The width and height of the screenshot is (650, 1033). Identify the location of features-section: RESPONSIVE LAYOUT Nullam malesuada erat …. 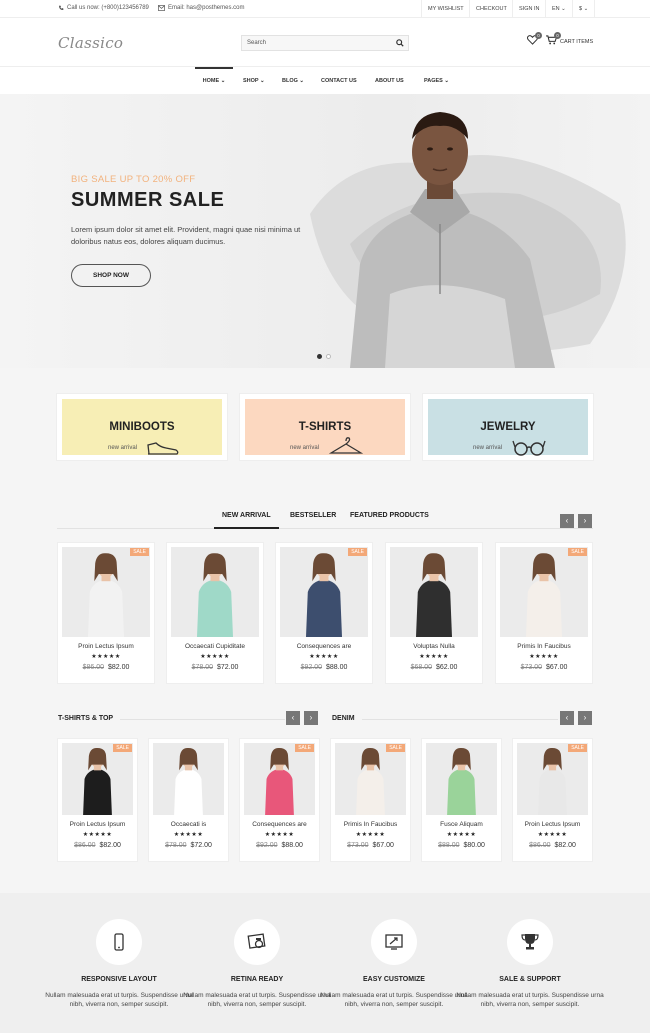
(325, 963).